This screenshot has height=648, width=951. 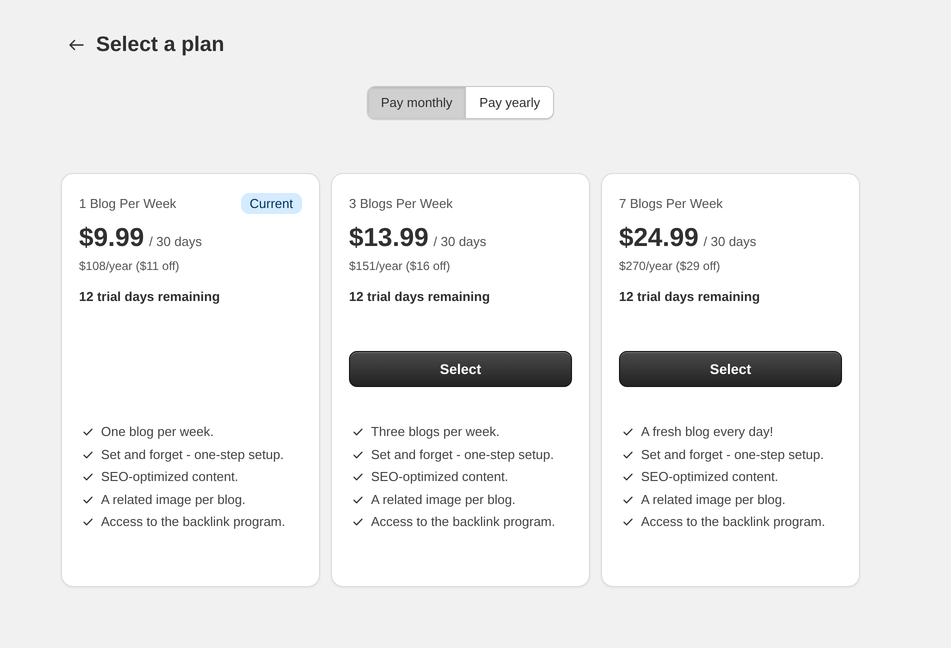 What do you see at coordinates (127, 203) in the screenshot?
I see `plan-name: 1 Blog Per Week` at bounding box center [127, 203].